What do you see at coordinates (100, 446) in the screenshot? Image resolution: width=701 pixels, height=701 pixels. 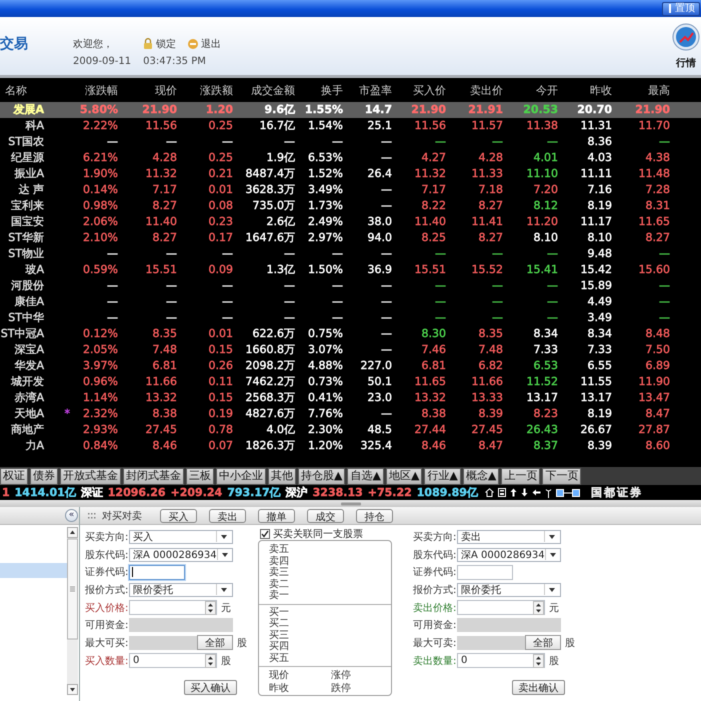 I see `table-cell: 0.84%` at bounding box center [100, 446].